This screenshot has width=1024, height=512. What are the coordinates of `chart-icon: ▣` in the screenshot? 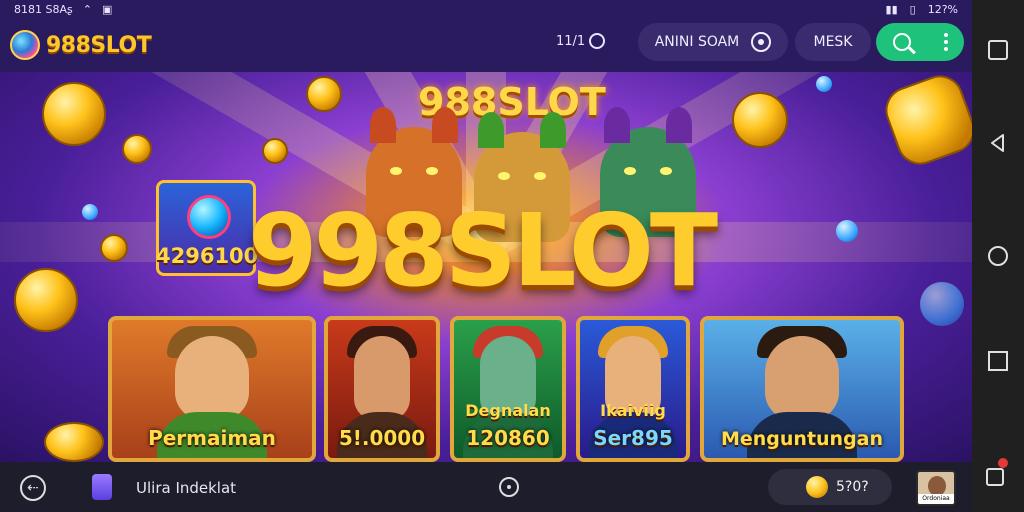 It's located at (107, 9).